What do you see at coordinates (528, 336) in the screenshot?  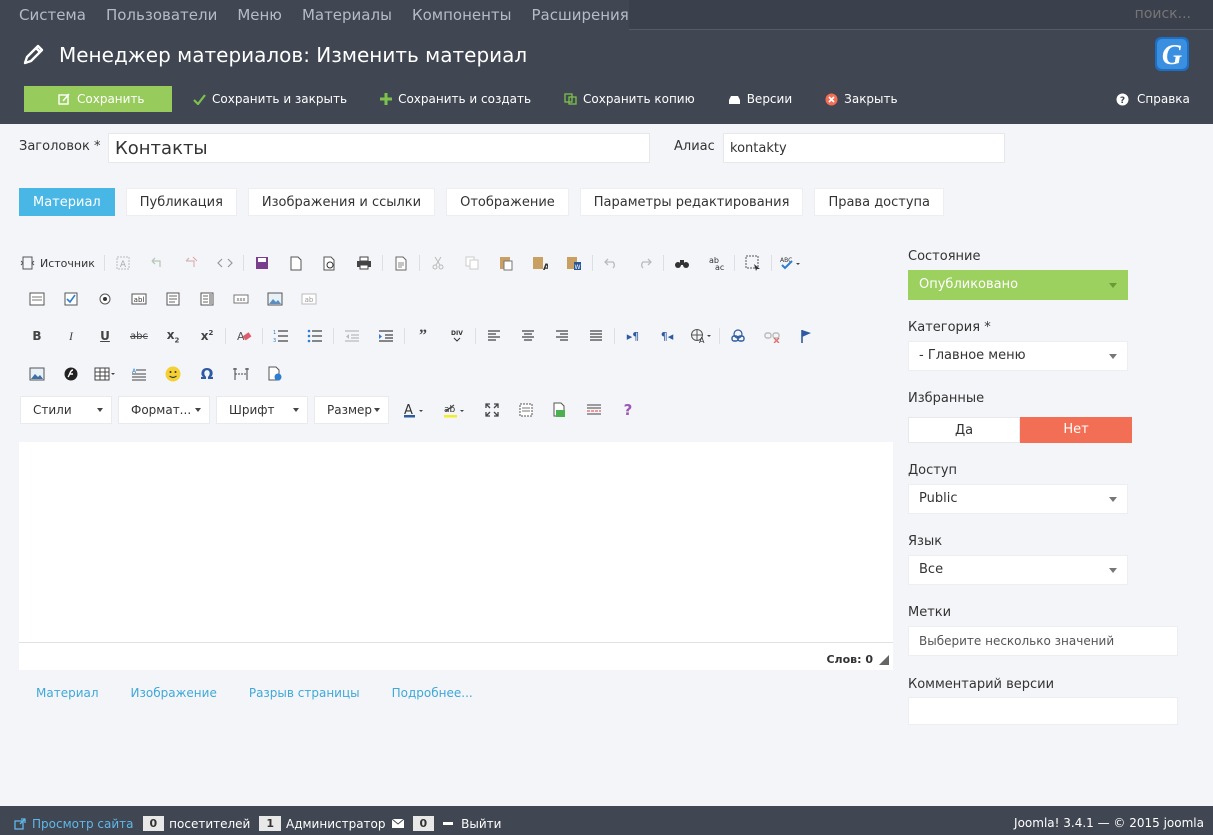 I see `align-center-icon` at bounding box center [528, 336].